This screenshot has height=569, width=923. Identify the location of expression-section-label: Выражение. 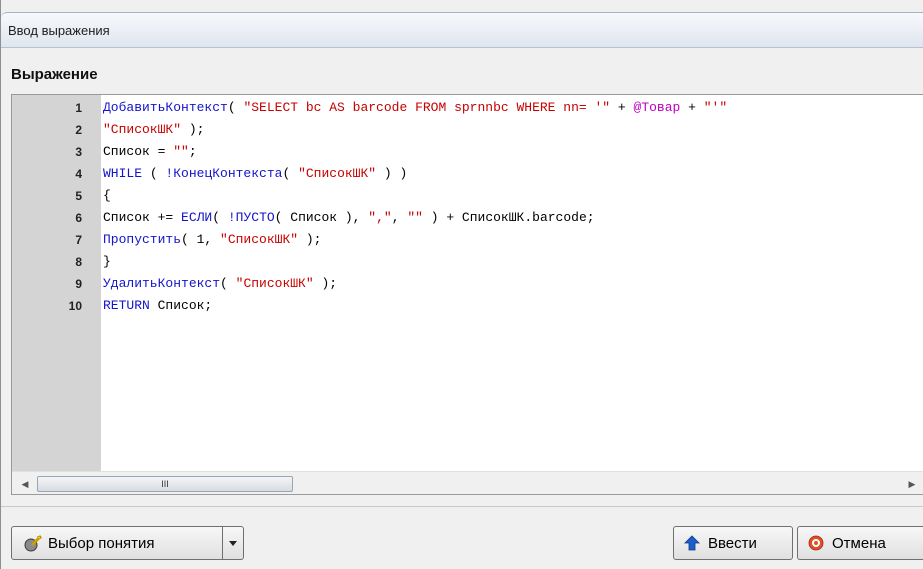
(54, 74).